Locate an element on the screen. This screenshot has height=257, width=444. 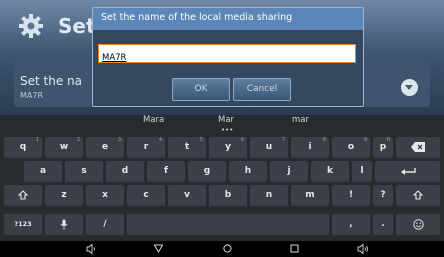
key-label: i is located at coordinates (310, 147).